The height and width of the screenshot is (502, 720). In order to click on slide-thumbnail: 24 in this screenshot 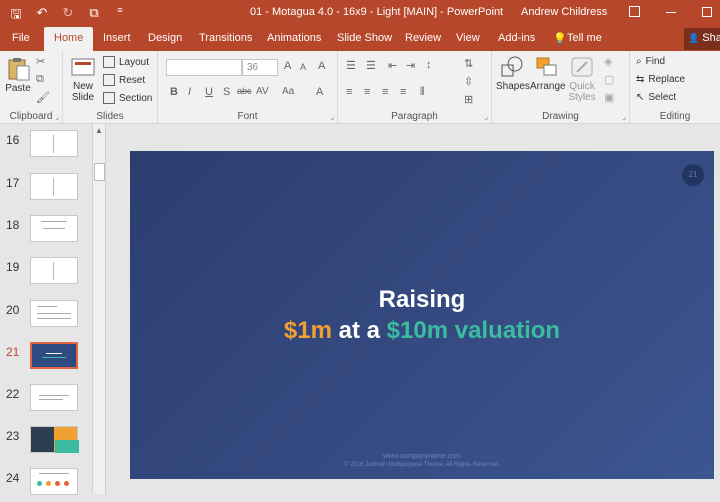, I will do `click(46, 485)`.